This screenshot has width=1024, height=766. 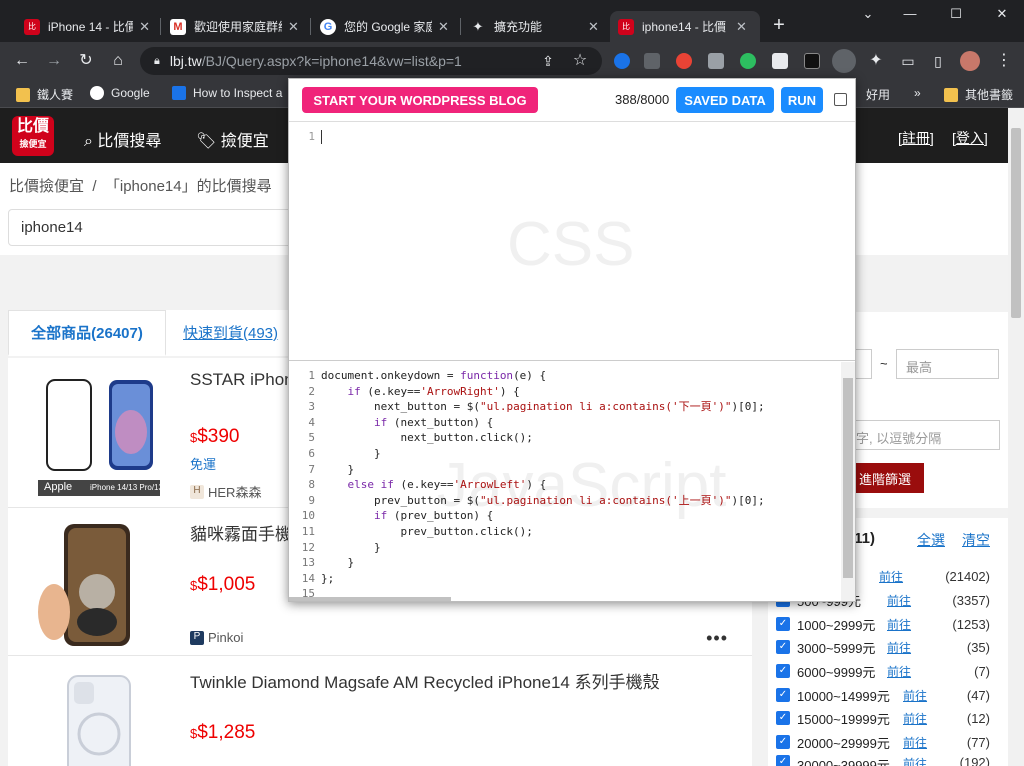 I want to click on tab-fast-delivery: 快速到貨(493), so click(x=230, y=332).